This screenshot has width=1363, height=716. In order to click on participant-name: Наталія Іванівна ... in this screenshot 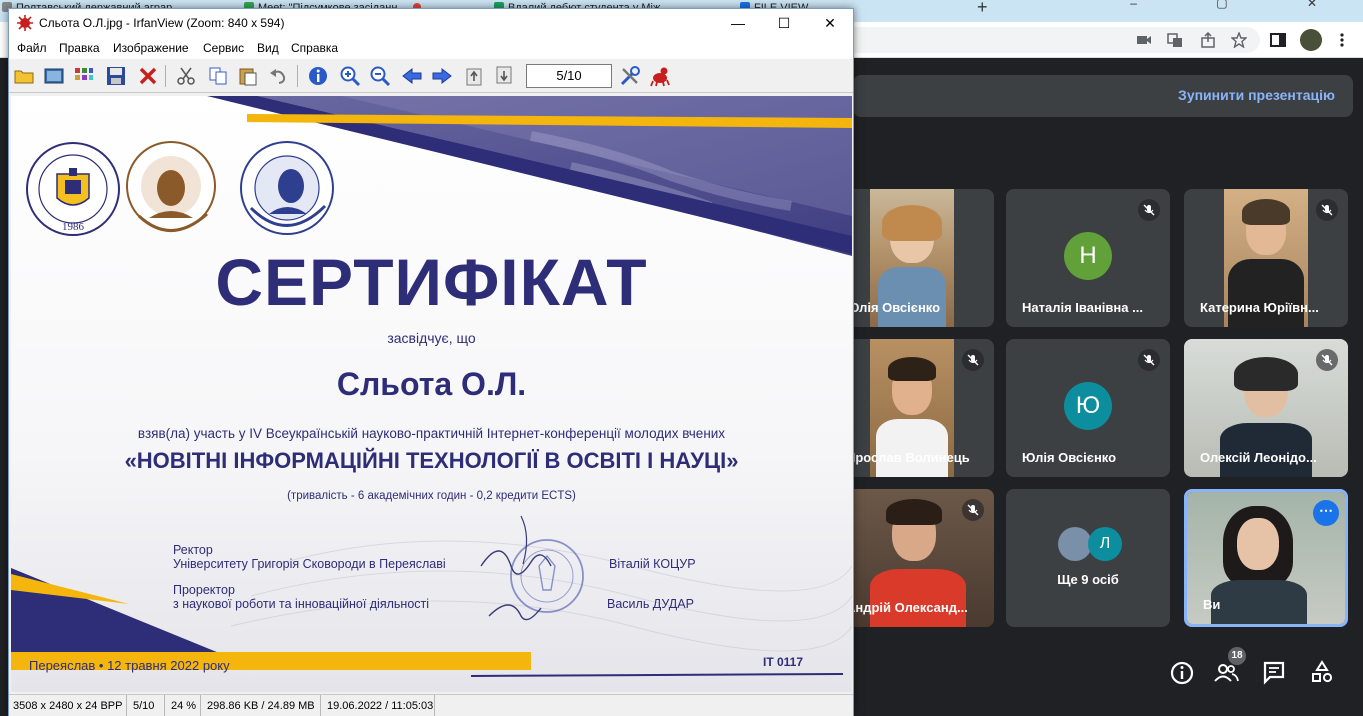, I will do `click(1082, 307)`.